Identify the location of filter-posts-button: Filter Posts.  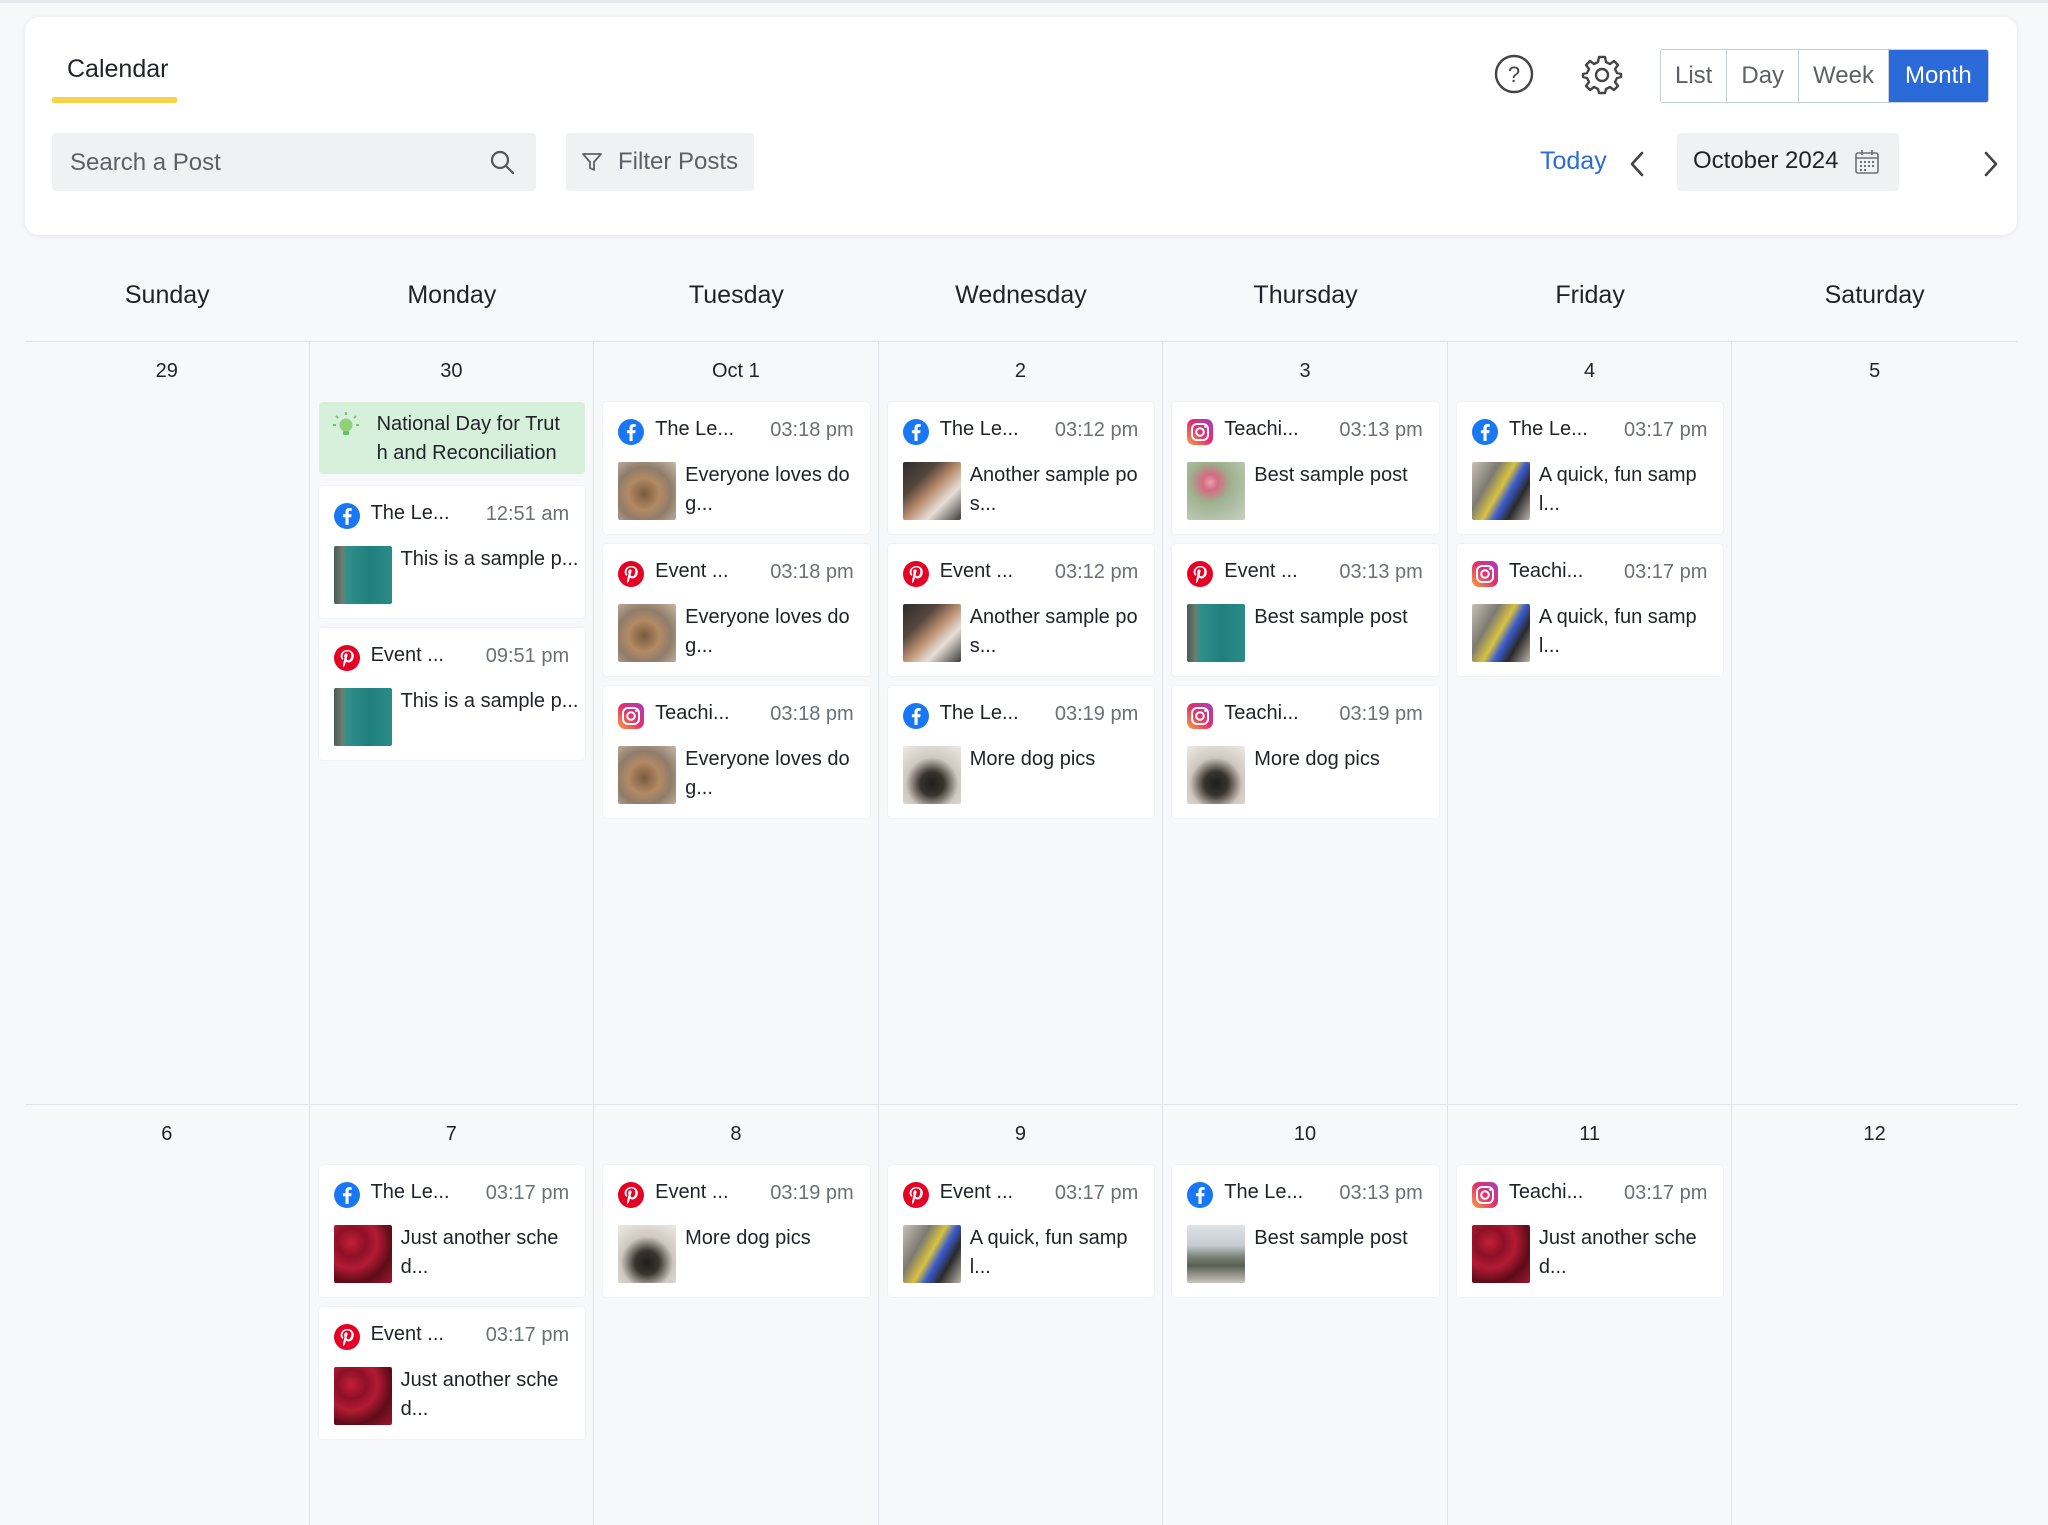
(660, 162).